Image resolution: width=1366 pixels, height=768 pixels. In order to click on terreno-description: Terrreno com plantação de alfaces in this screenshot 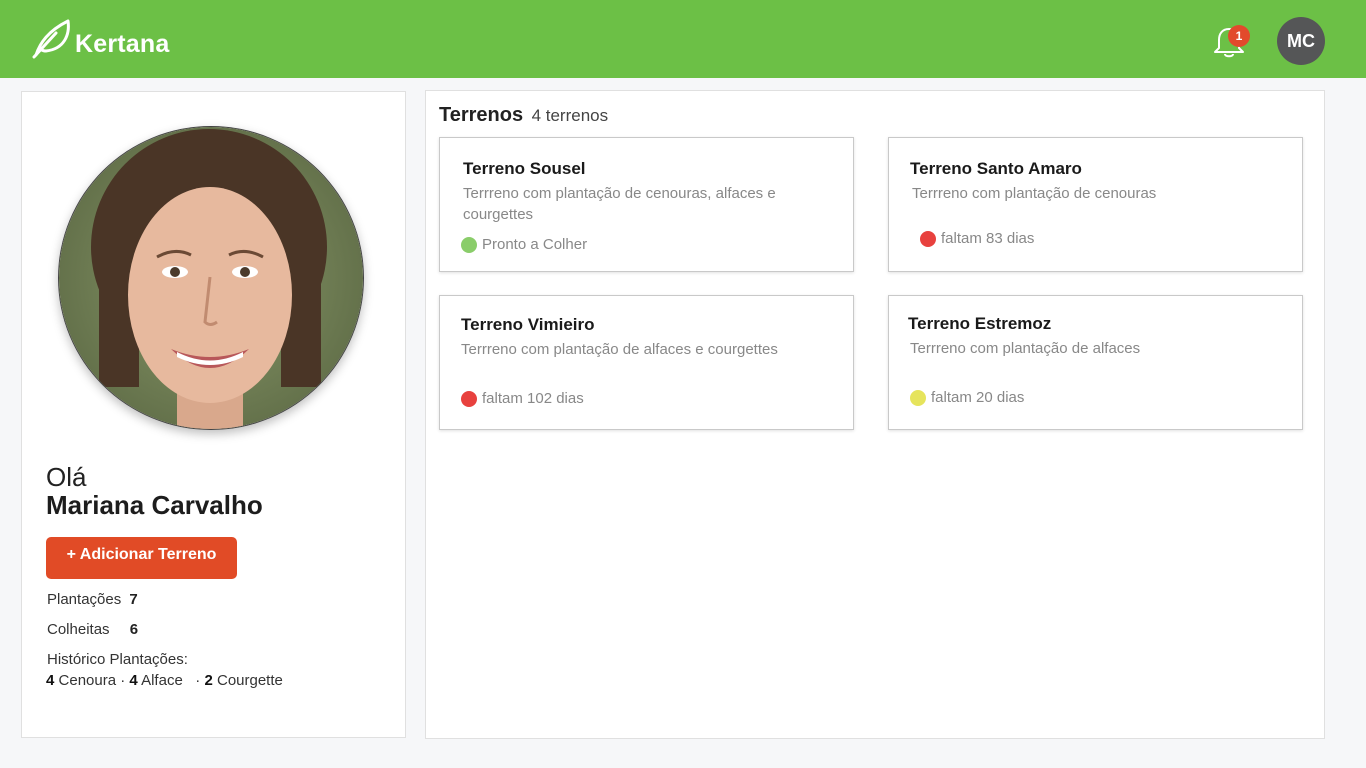, I will do `click(1025, 348)`.